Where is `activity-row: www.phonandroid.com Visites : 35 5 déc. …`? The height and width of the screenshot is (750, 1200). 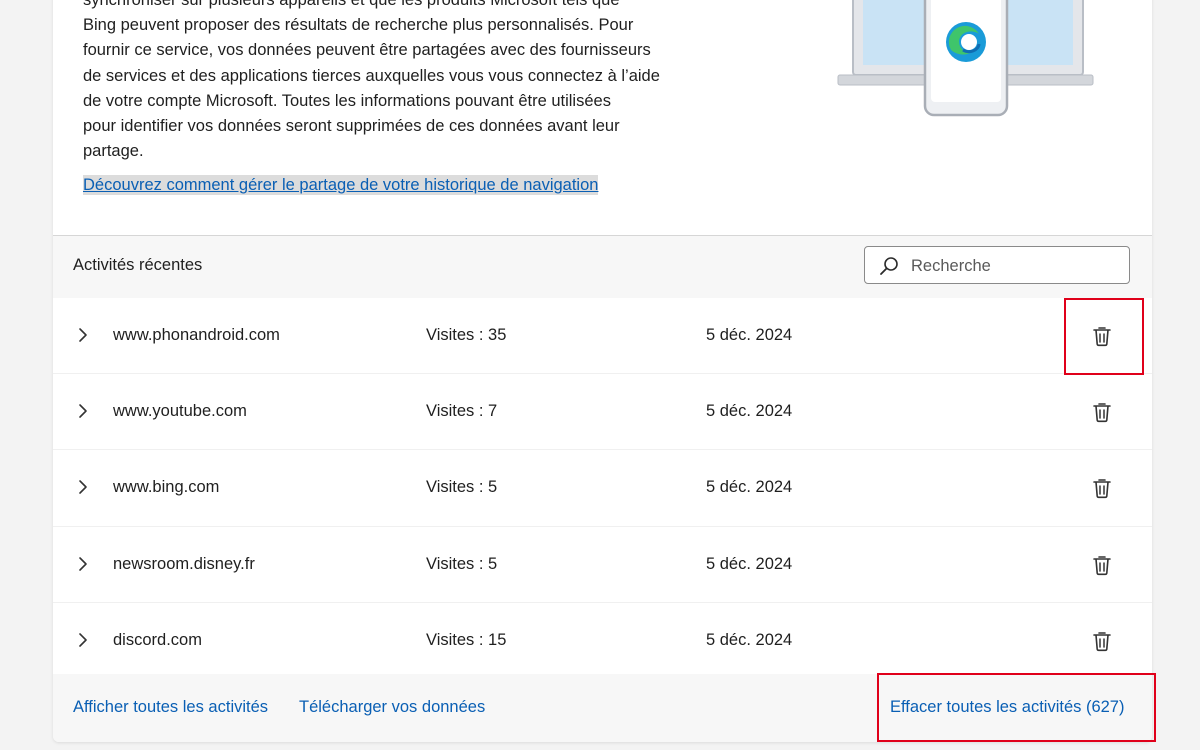
activity-row: www.phonandroid.com Visites : 35 5 déc. … is located at coordinates (602, 336).